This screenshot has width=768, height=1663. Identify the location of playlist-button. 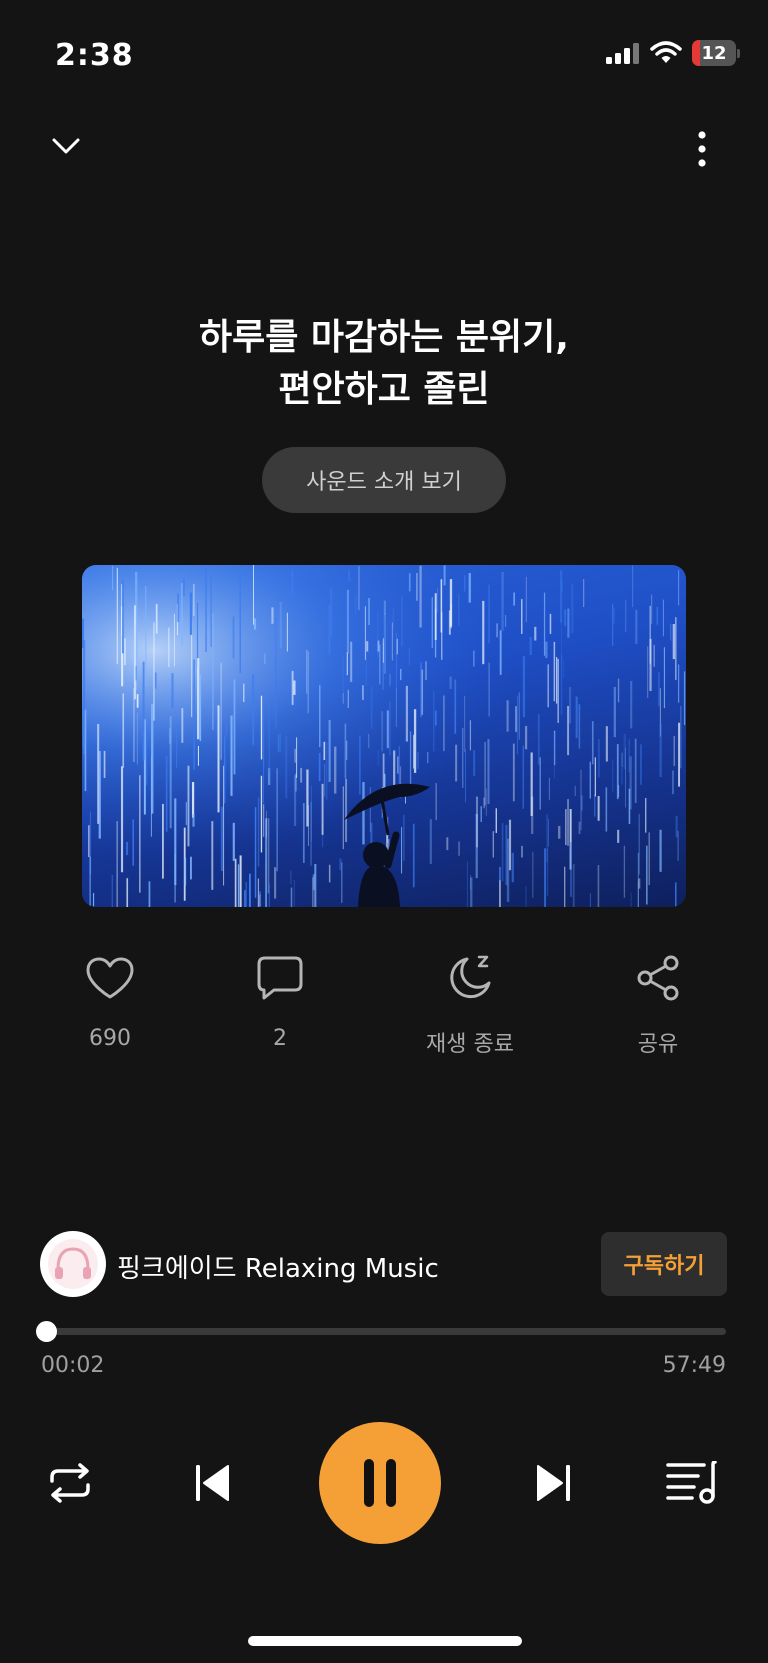
(692, 1483).